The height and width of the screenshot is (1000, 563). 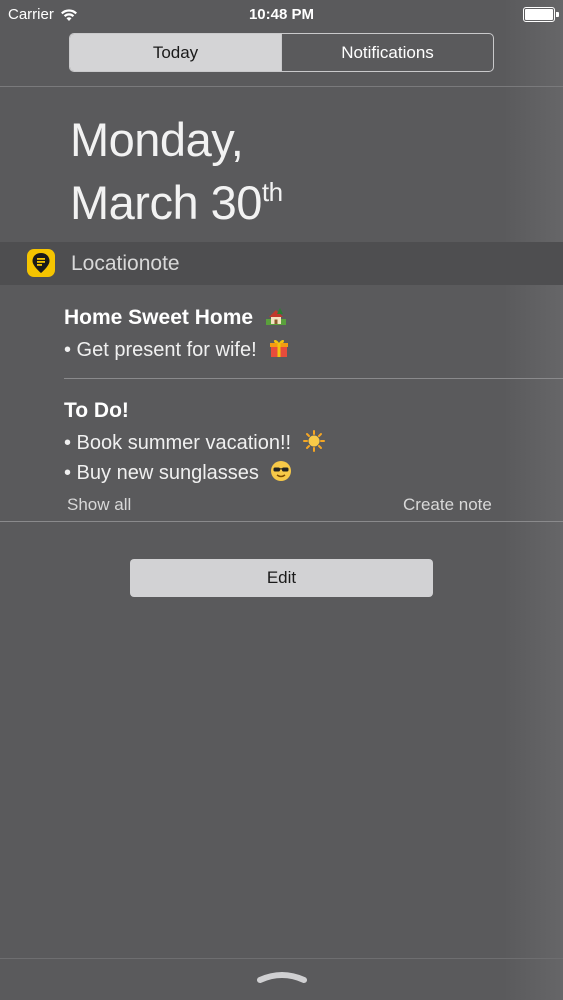 I want to click on house-icon, so click(x=275, y=316).